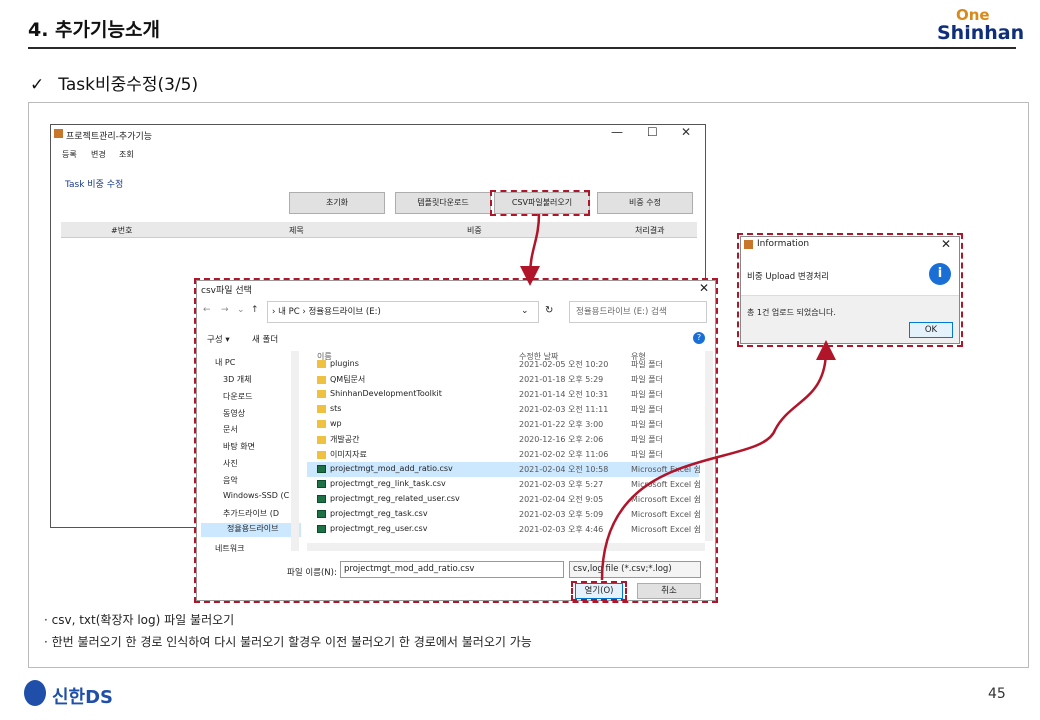 This screenshot has width=1040, height=720. I want to click on arrow-to-info, so click(718, 460).